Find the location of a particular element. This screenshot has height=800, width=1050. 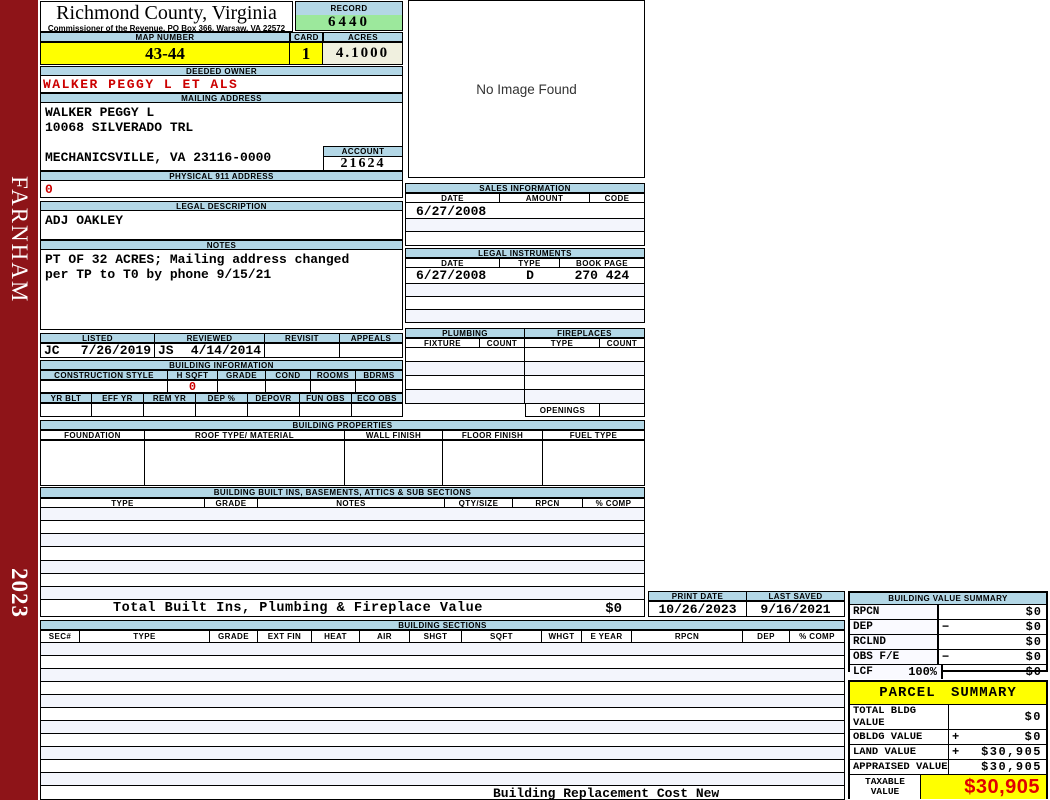

reviewed-cell: JS 4/14/2014 is located at coordinates (210, 350).